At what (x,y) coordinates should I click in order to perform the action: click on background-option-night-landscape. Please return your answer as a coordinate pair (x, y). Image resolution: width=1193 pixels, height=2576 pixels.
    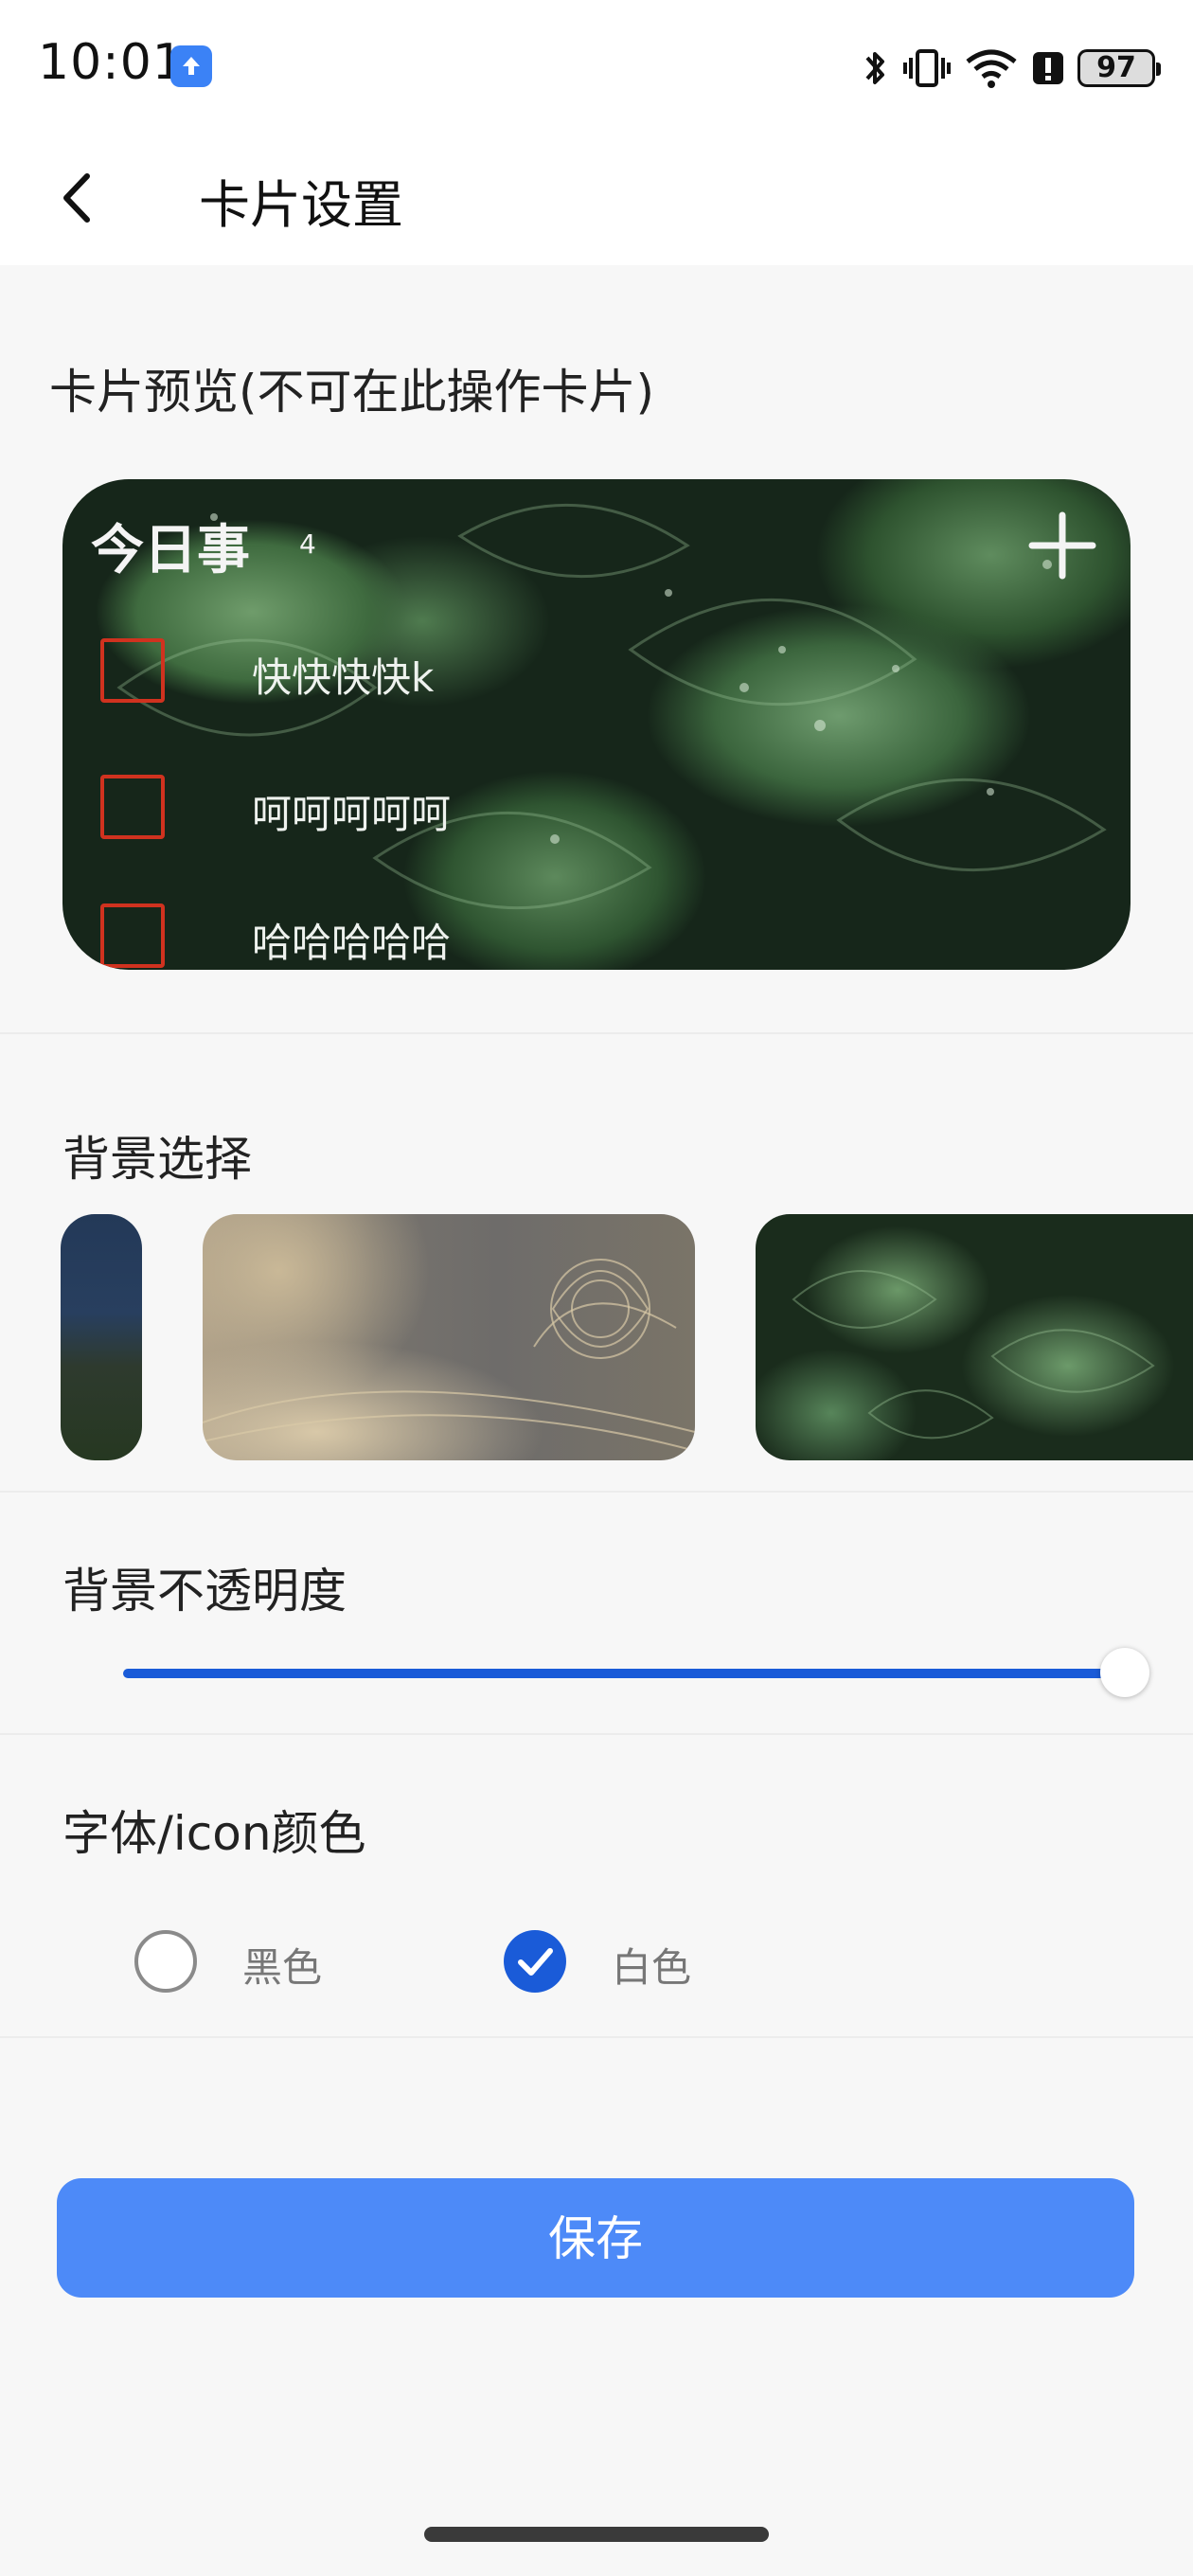
    Looking at the image, I should click on (101, 1337).